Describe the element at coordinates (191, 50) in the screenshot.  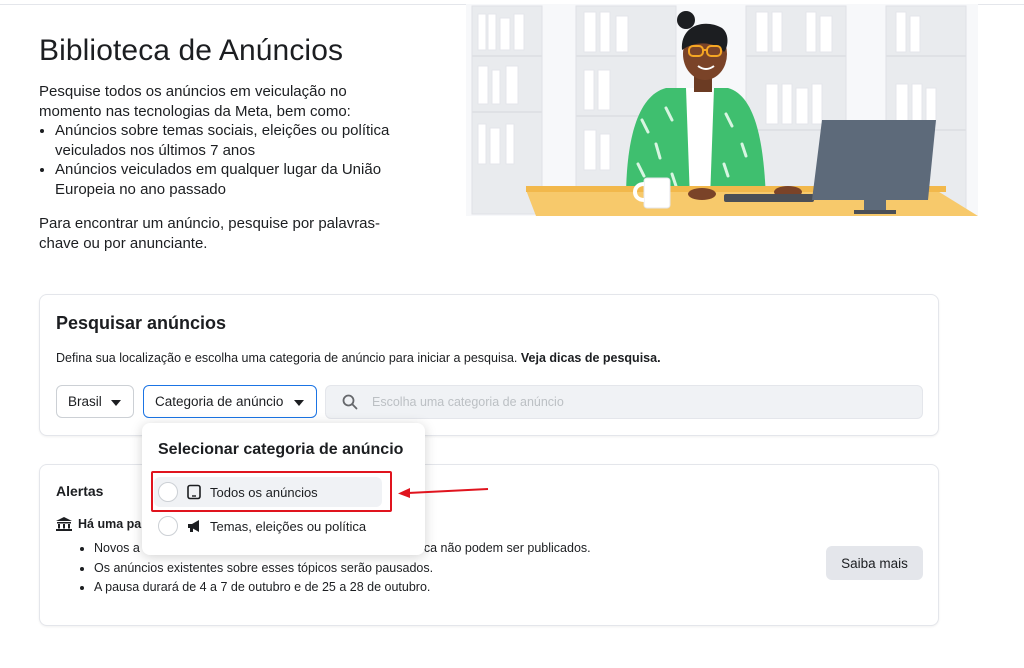
I see `page-title: Biblioteca de Anúncios` at that location.